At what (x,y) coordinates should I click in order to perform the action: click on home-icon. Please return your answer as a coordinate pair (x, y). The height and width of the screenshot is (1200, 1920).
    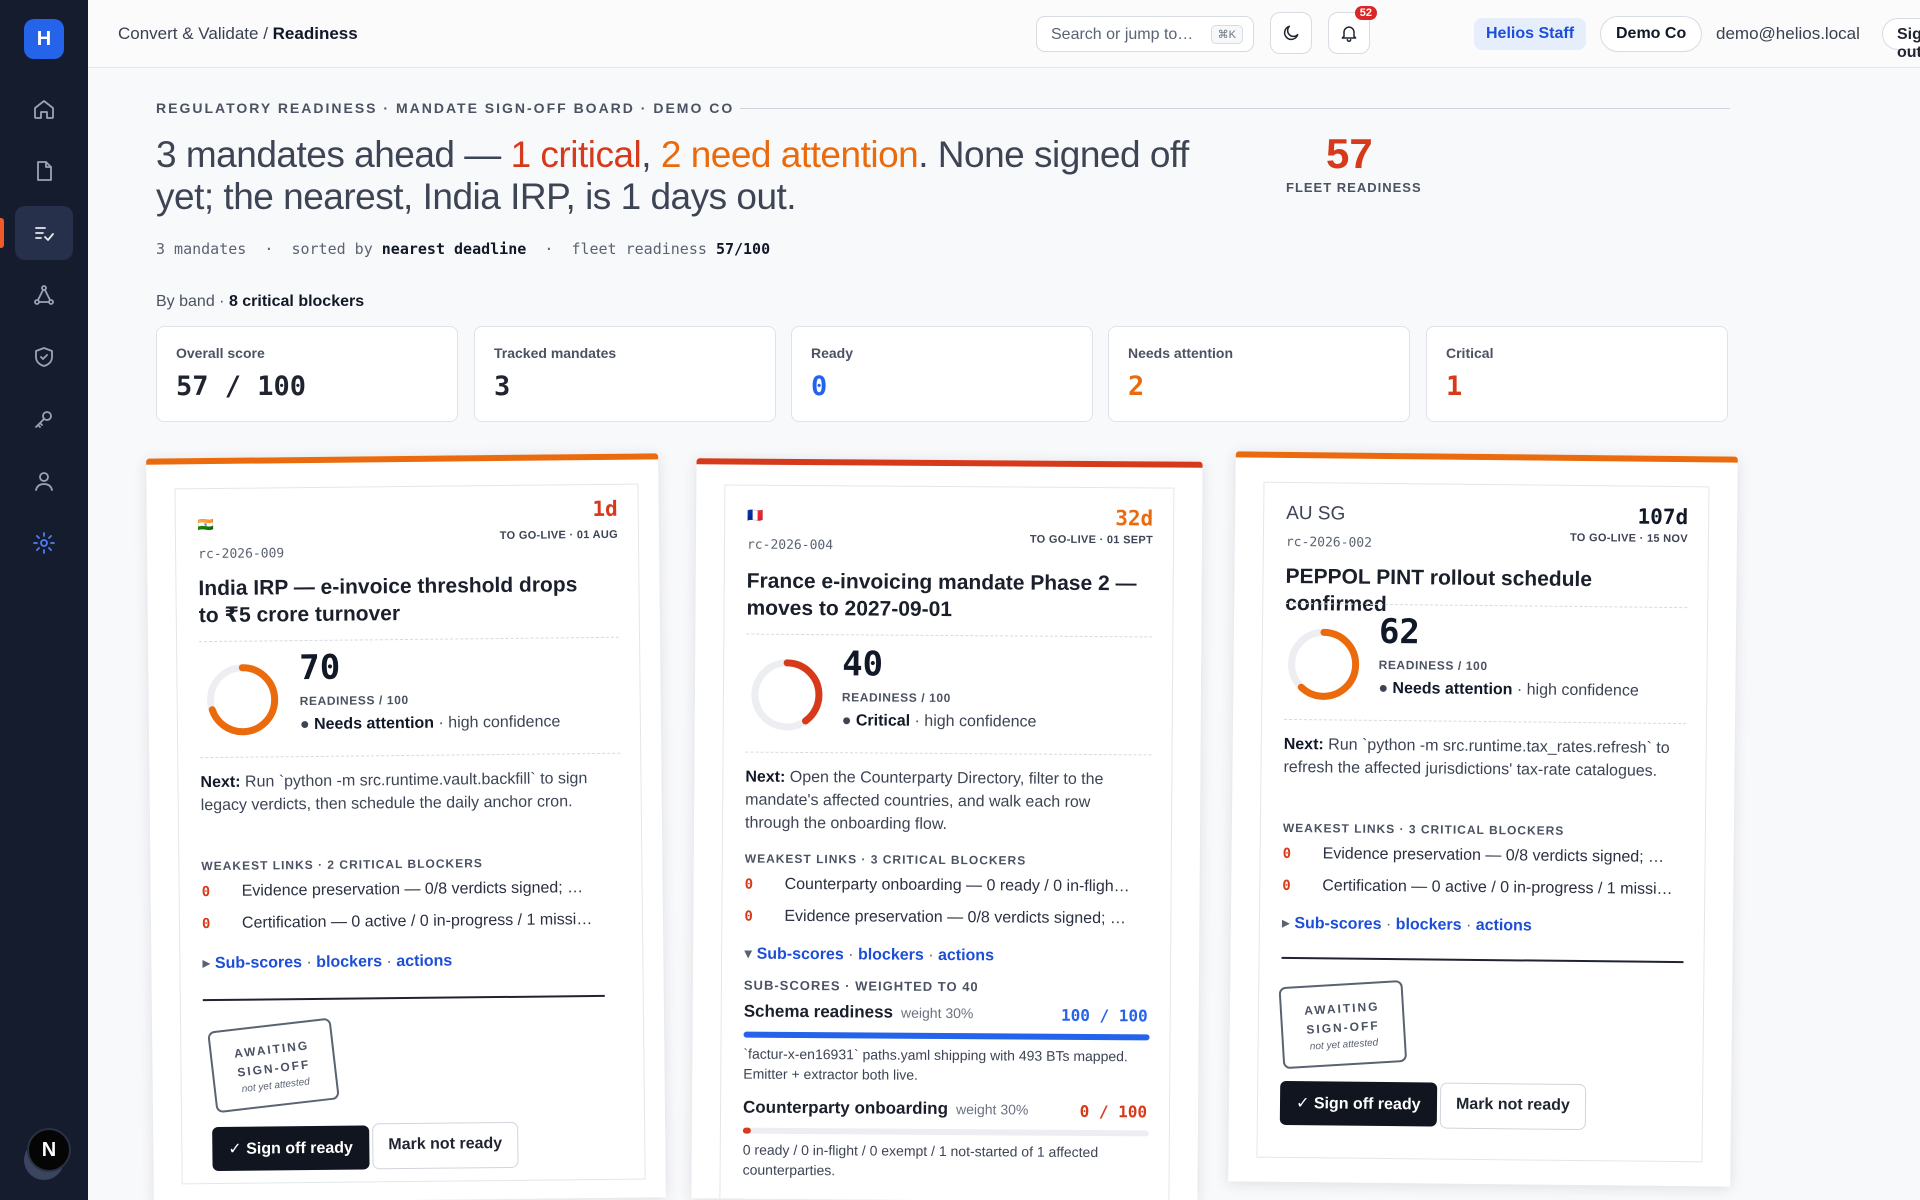
    Looking at the image, I should click on (44, 109).